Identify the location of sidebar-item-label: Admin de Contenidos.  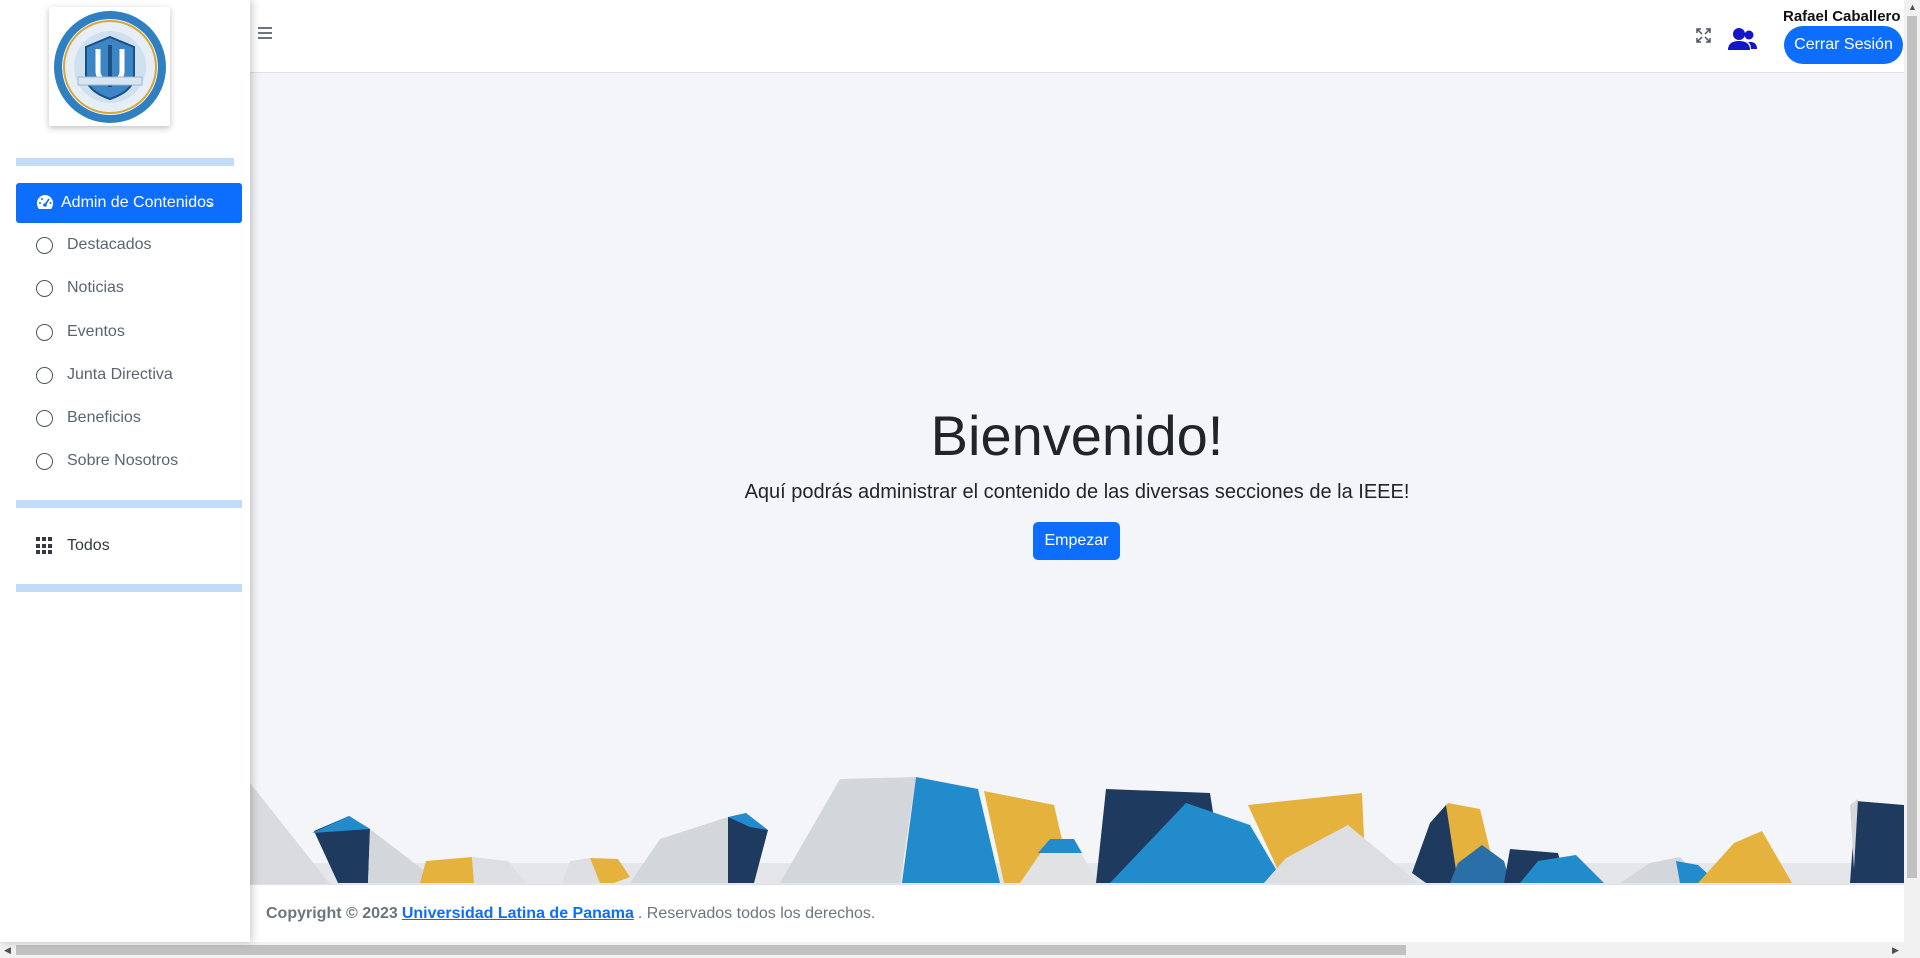
(137, 202).